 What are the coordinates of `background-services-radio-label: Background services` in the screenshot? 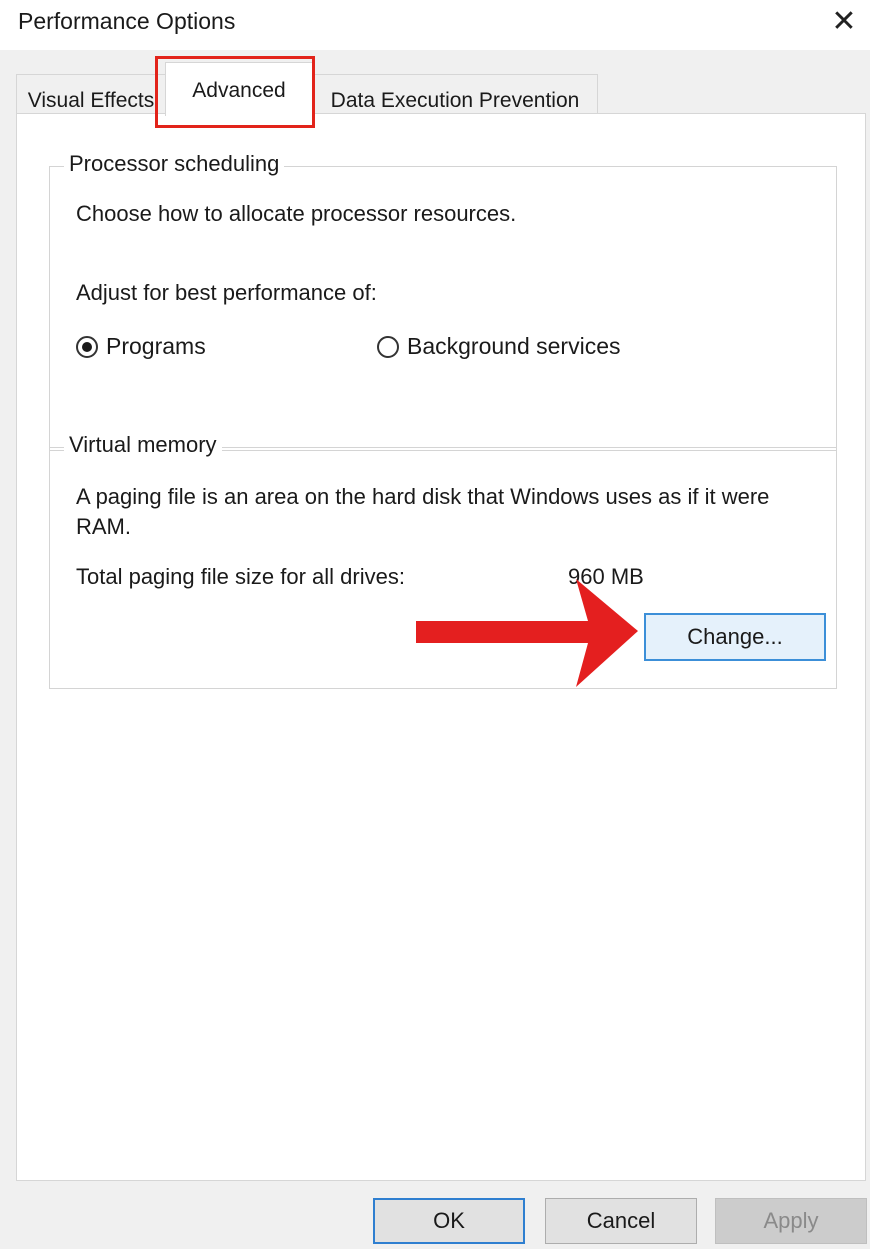 It's located at (514, 346).